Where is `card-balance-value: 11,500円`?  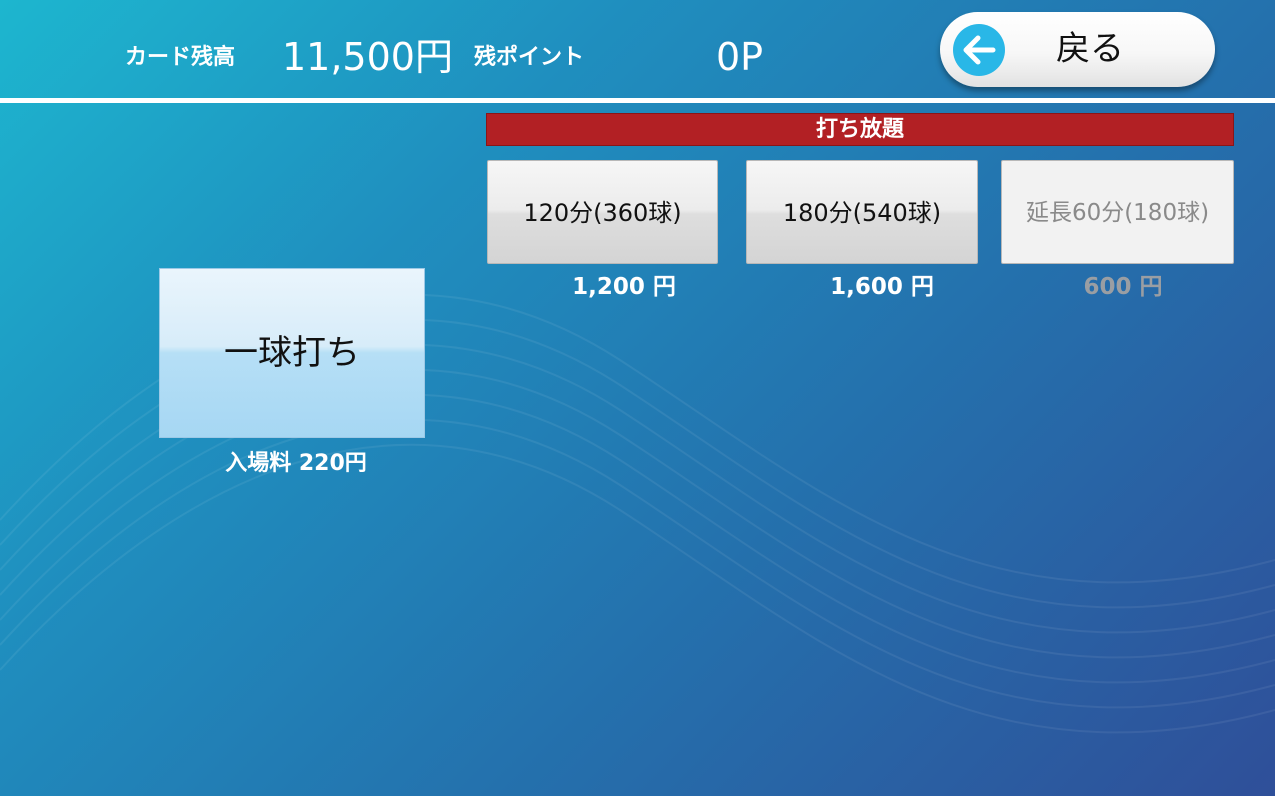 card-balance-value: 11,500円 is located at coordinates (367, 57).